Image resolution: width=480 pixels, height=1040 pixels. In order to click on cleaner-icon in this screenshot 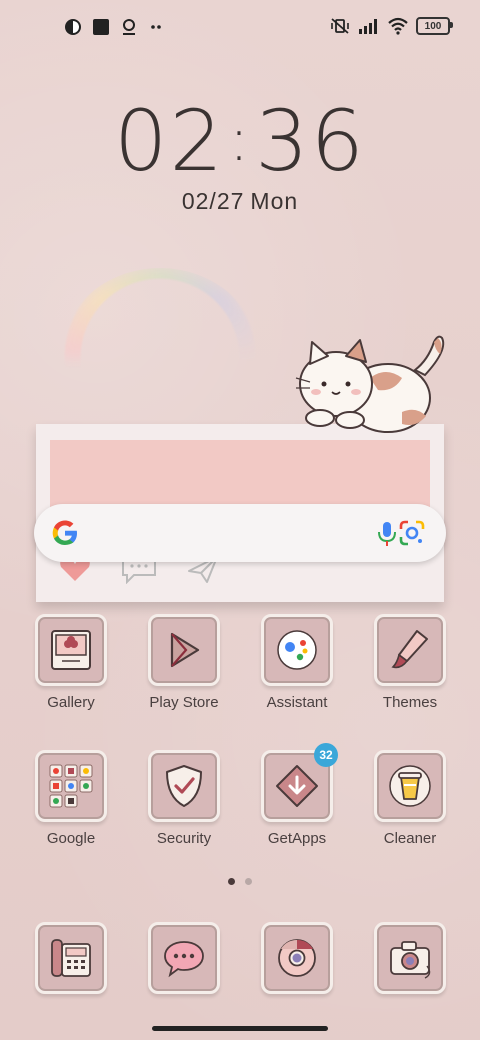, I will do `click(410, 786)`.